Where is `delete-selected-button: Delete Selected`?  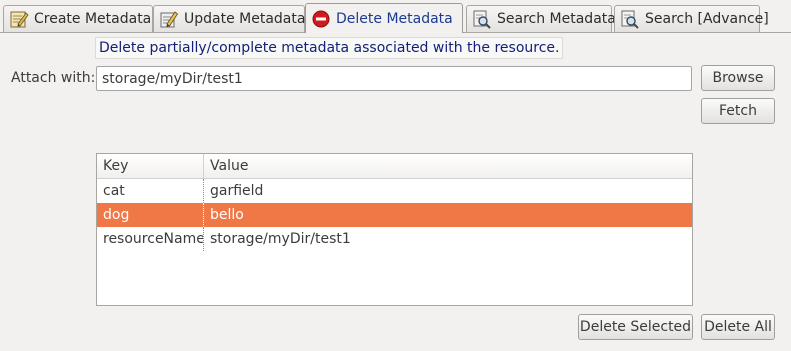 delete-selected-button: Delete Selected is located at coordinates (635, 327).